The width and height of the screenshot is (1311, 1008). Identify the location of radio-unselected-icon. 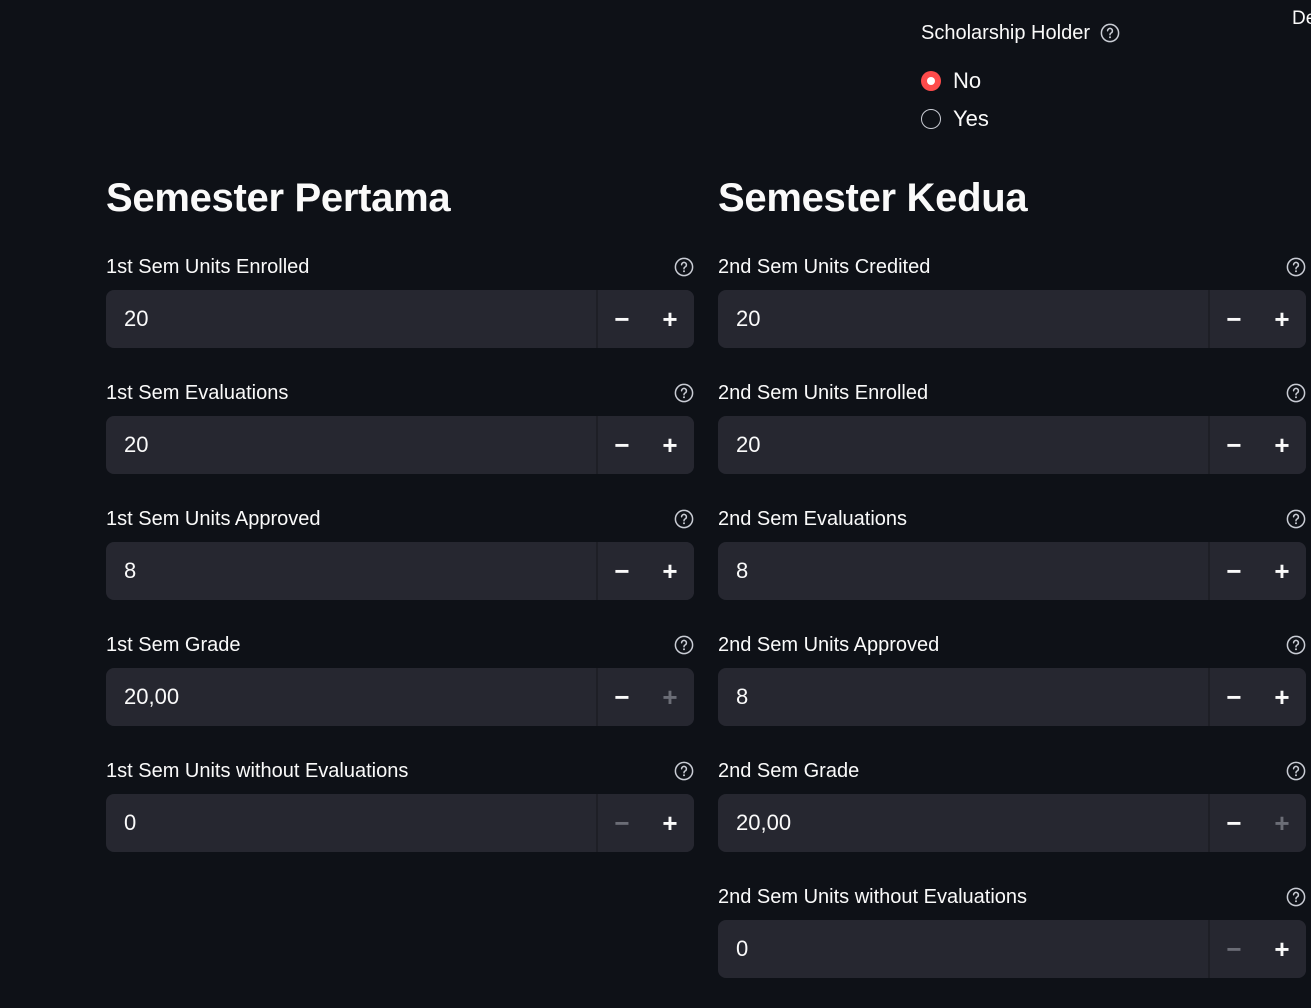
(931, 119).